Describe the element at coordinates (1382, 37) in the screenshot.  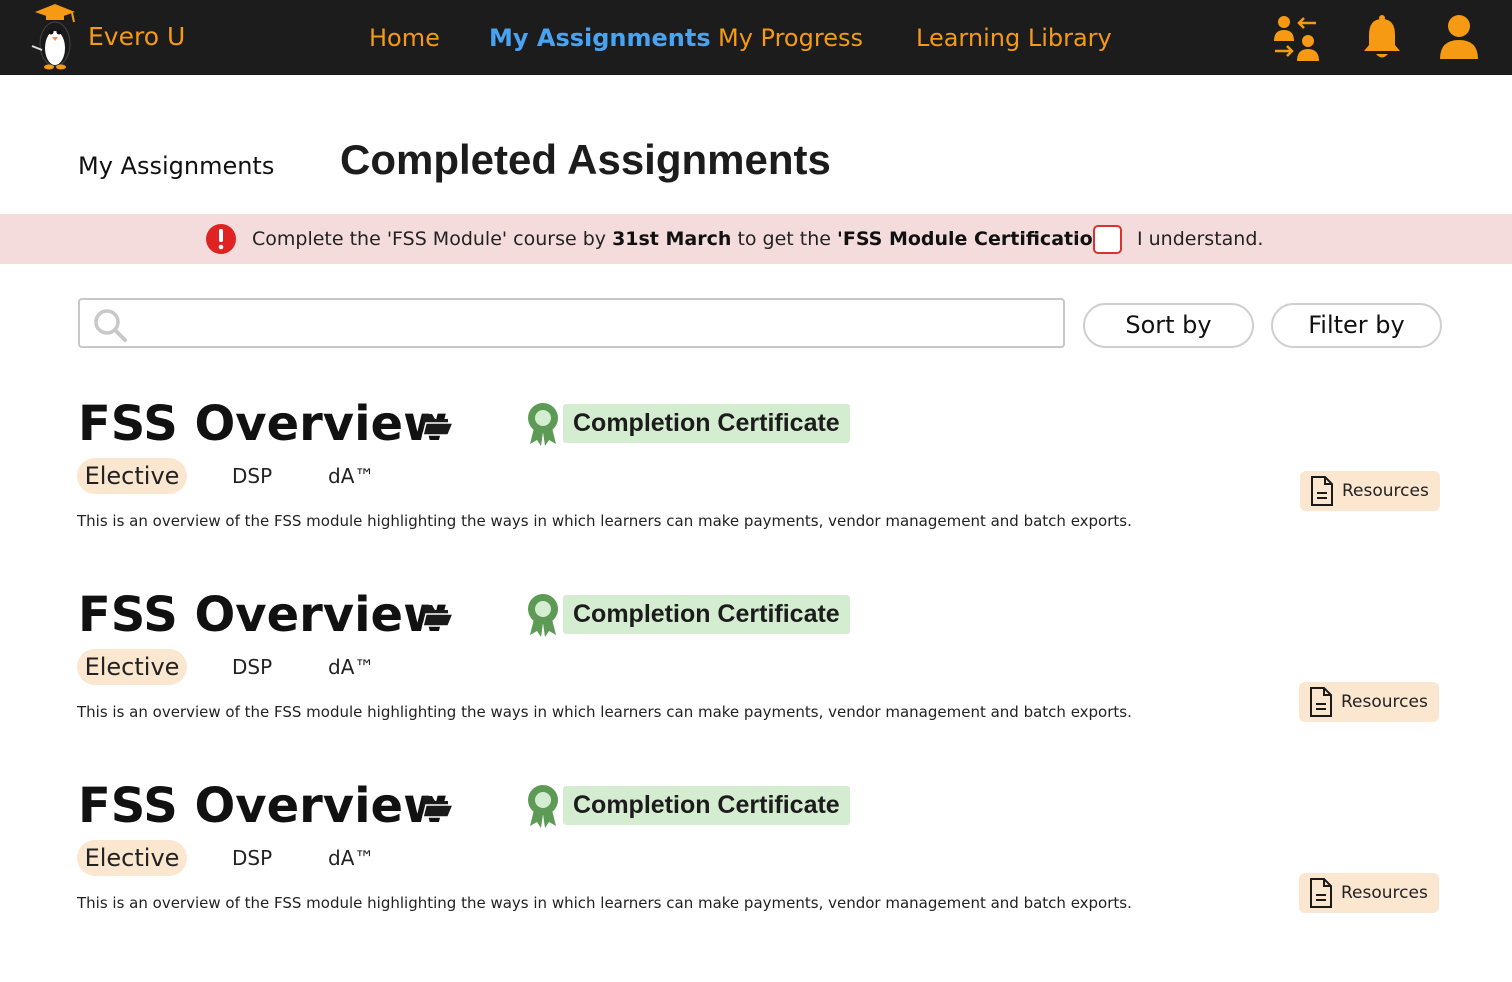
I see `bell-icon` at that location.